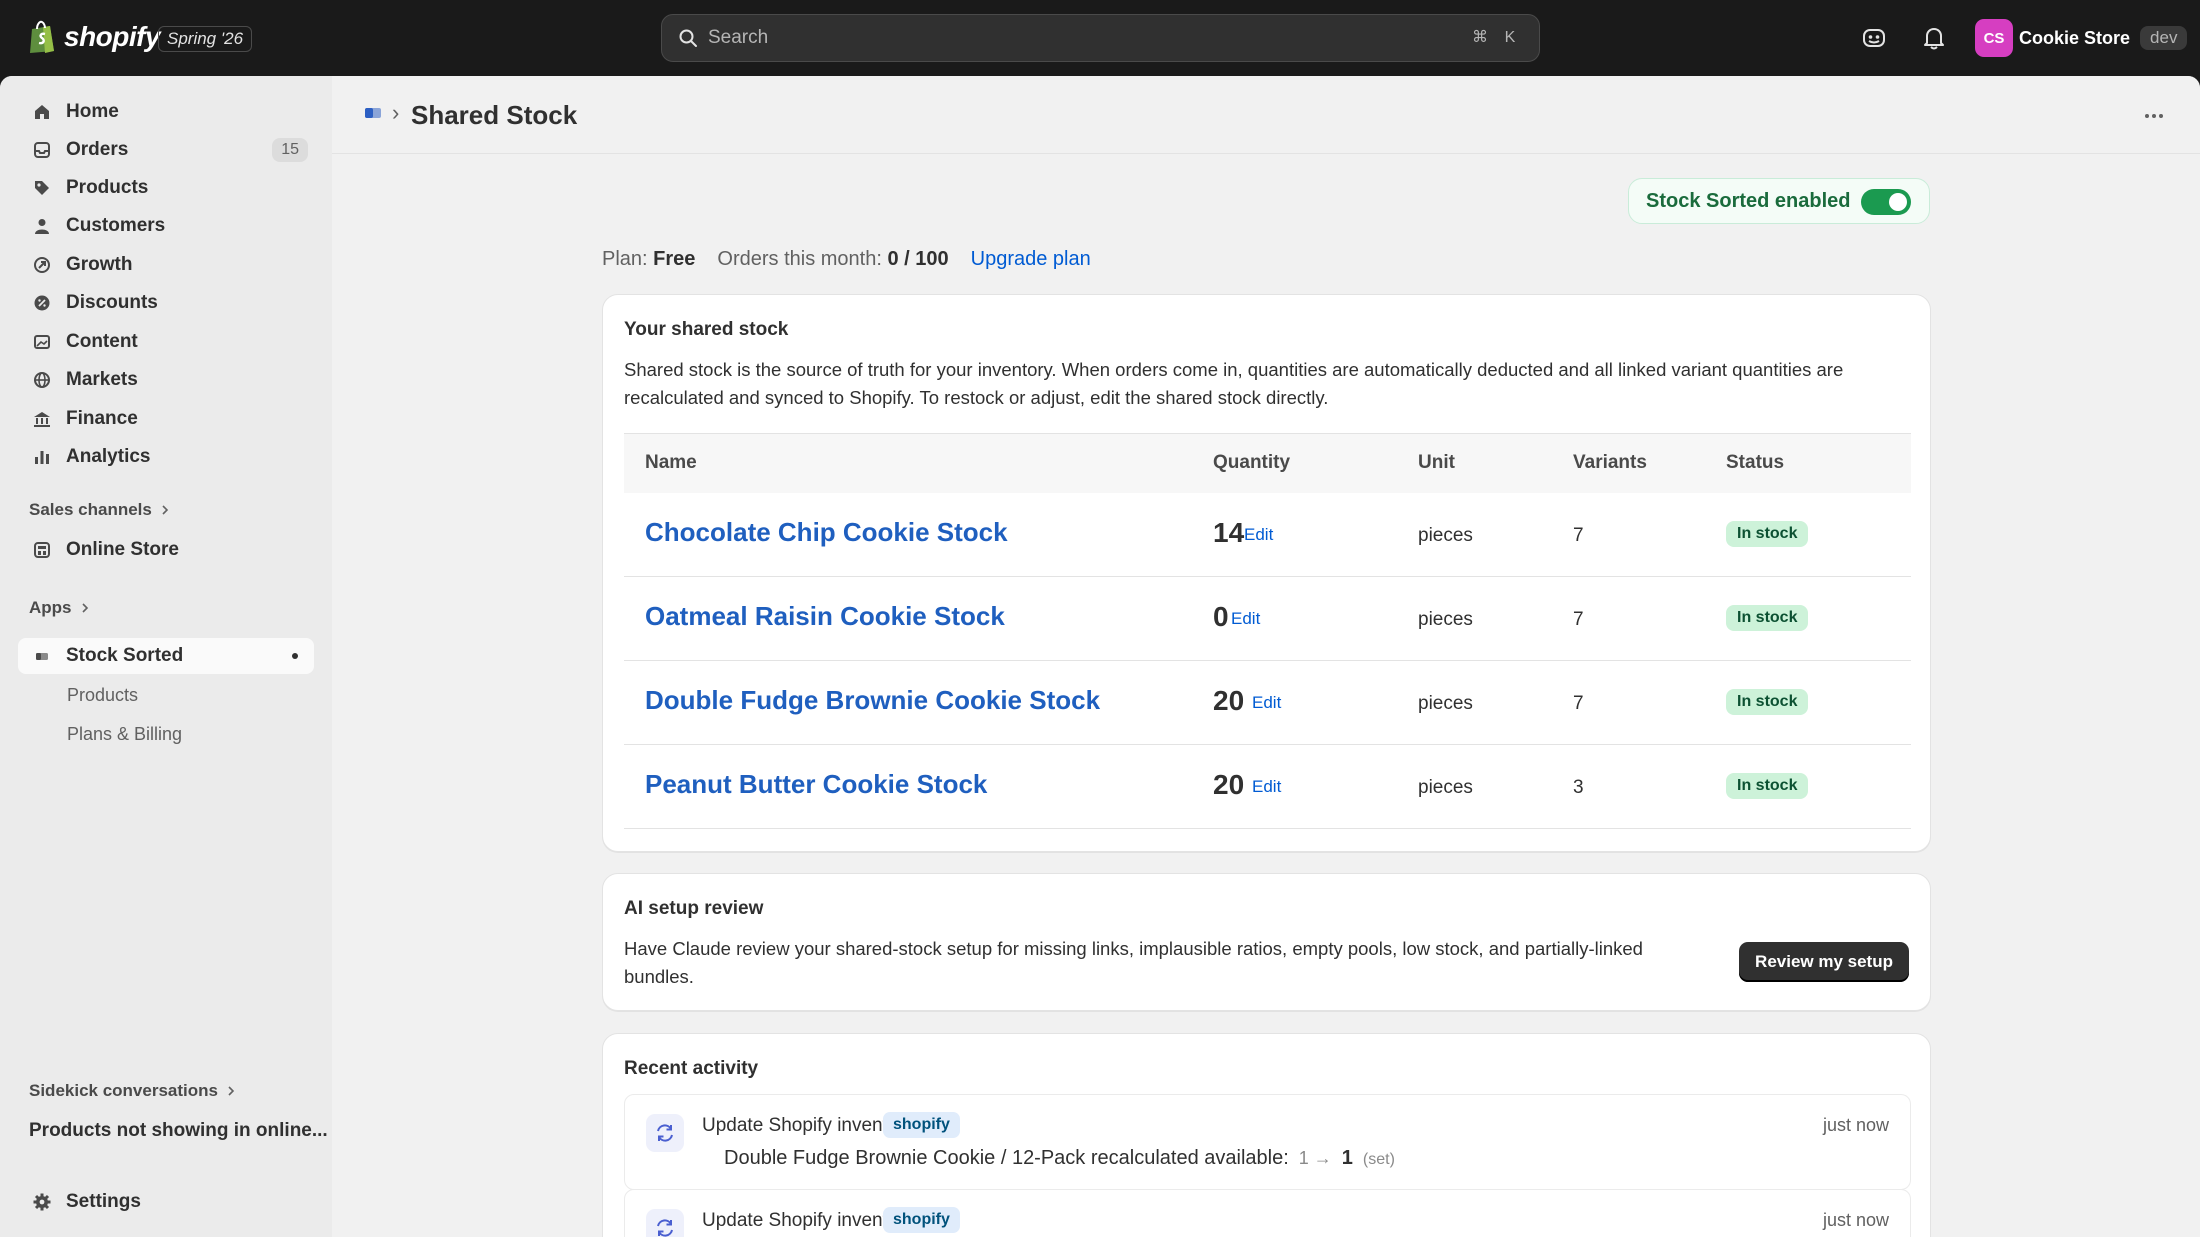 The width and height of the screenshot is (2200, 1237). I want to click on edition-badge: Spring '26, so click(205, 39).